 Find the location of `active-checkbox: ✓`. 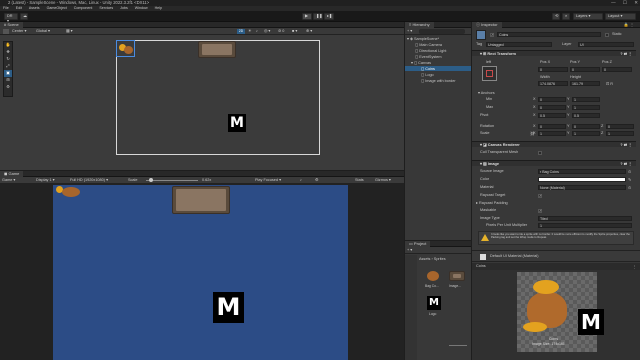

active-checkbox: ✓ is located at coordinates (492, 35).